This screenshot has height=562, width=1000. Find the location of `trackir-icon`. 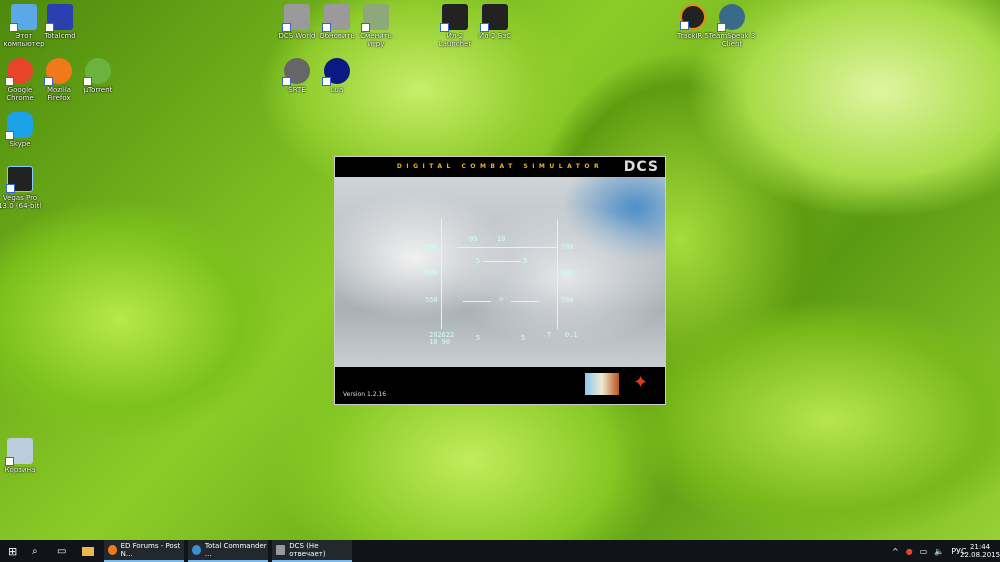

trackir-icon is located at coordinates (693, 17).